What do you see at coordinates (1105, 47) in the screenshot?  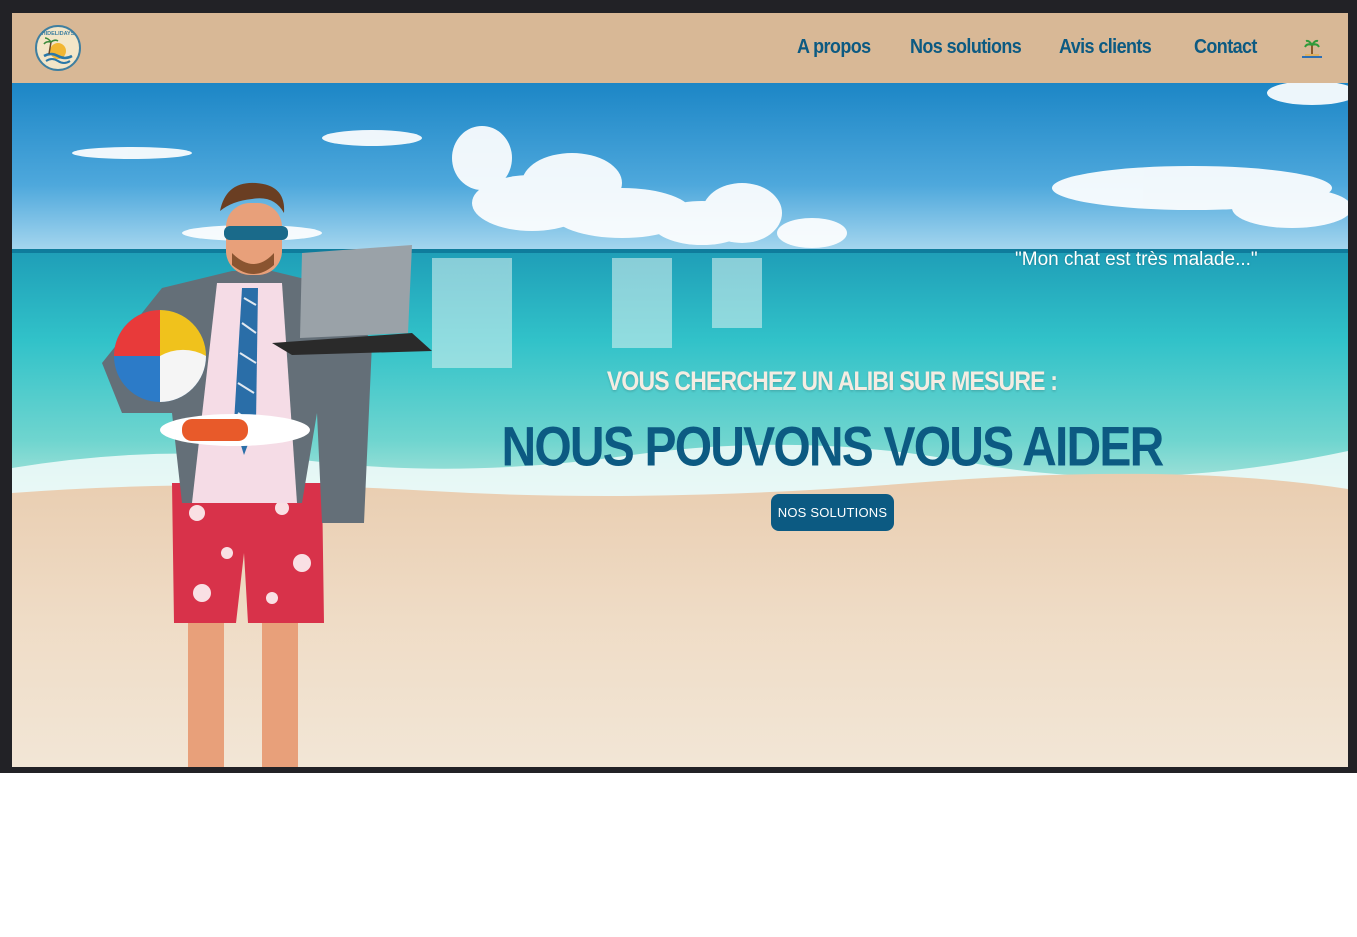 I see `nav-link-avis-clients: Avis clients` at bounding box center [1105, 47].